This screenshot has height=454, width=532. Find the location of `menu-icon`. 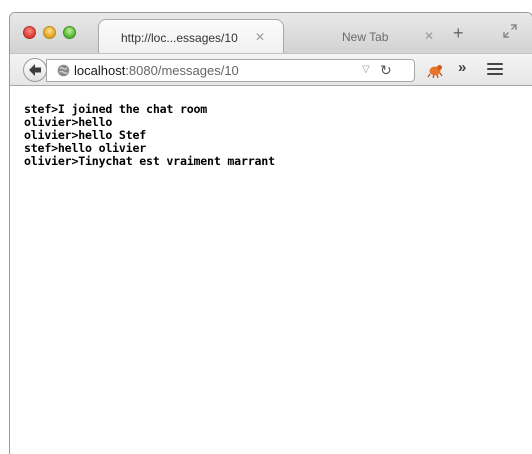

menu-icon is located at coordinates (495, 70).